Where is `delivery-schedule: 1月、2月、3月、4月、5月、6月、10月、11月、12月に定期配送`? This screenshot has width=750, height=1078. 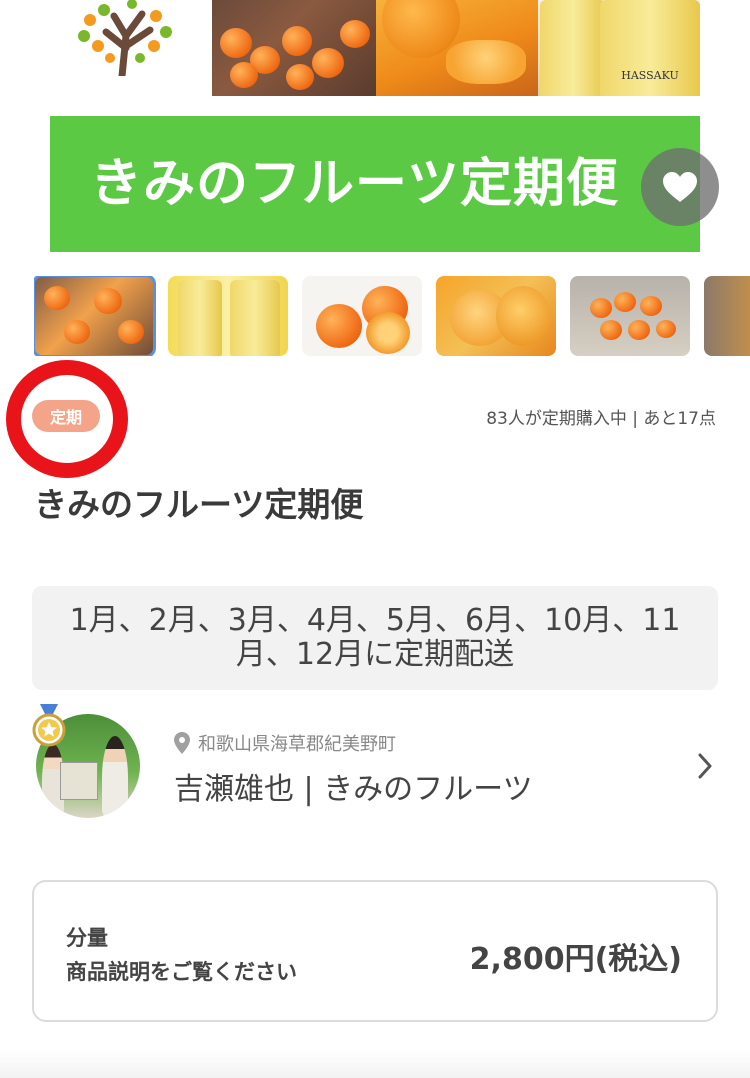 delivery-schedule: 1月、2月、3月、4月、5月、6月、10月、11月、12月に定期配送 is located at coordinates (375, 638).